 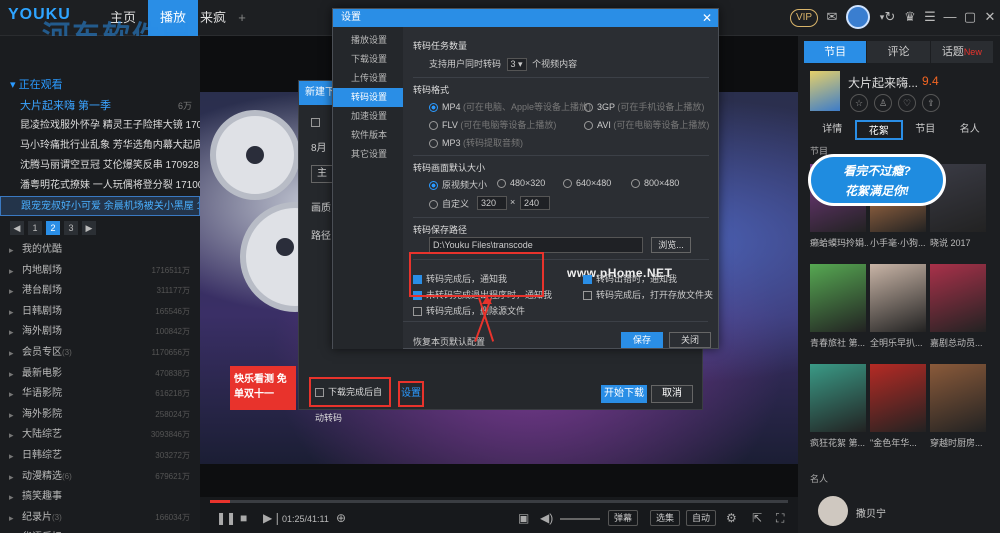 What do you see at coordinates (272, 518) in the screenshot?
I see `next-icon: ▶❘` at bounding box center [272, 518].